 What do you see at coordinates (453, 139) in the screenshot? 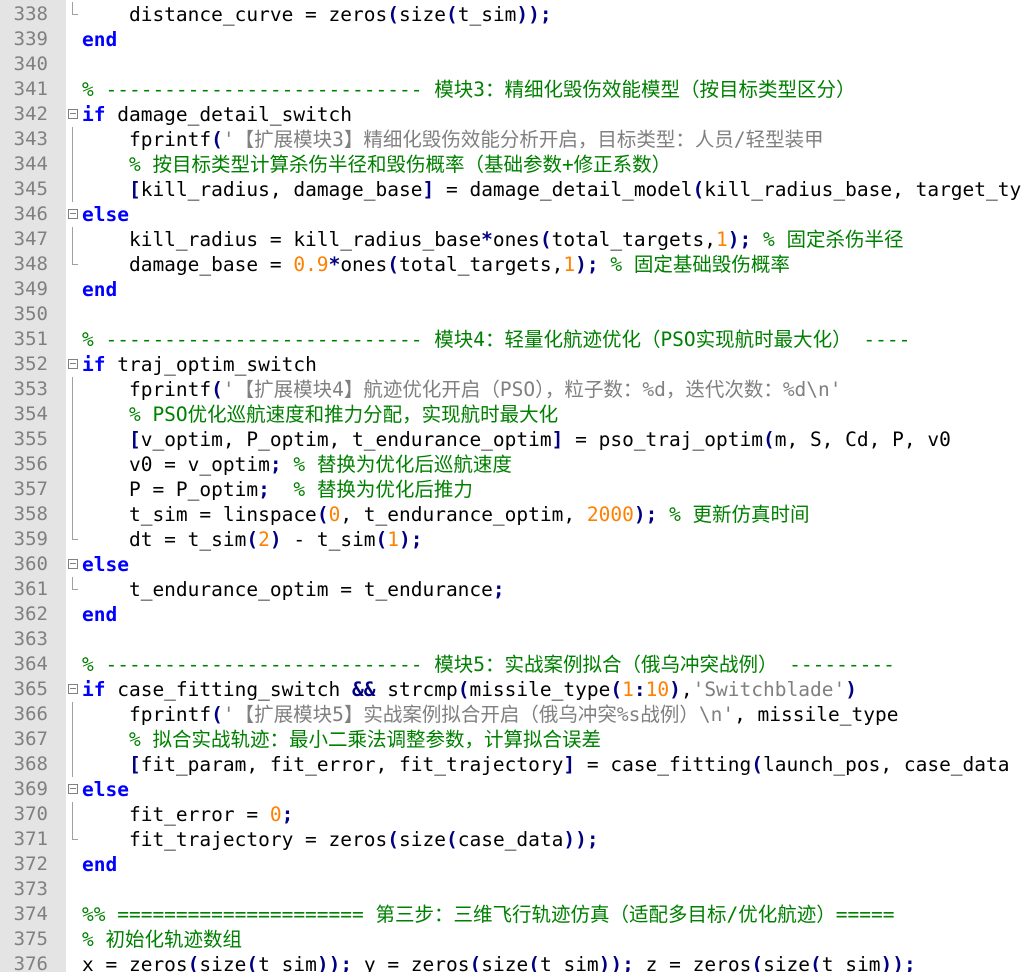
I see `code-text: fprintf('【扩展模块3】精细化毁伤效能分析开启，目标类型：人员/轻型装甲` at bounding box center [453, 139].